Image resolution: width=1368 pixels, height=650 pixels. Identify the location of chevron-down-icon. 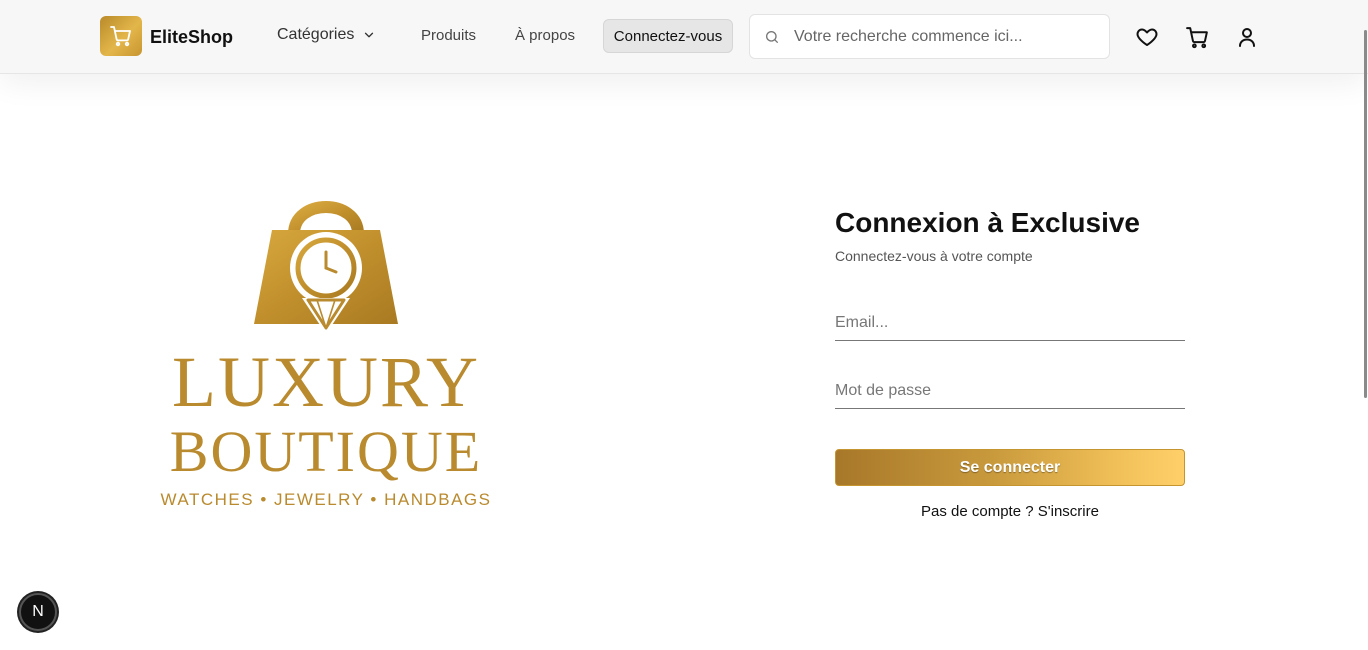
(369, 35).